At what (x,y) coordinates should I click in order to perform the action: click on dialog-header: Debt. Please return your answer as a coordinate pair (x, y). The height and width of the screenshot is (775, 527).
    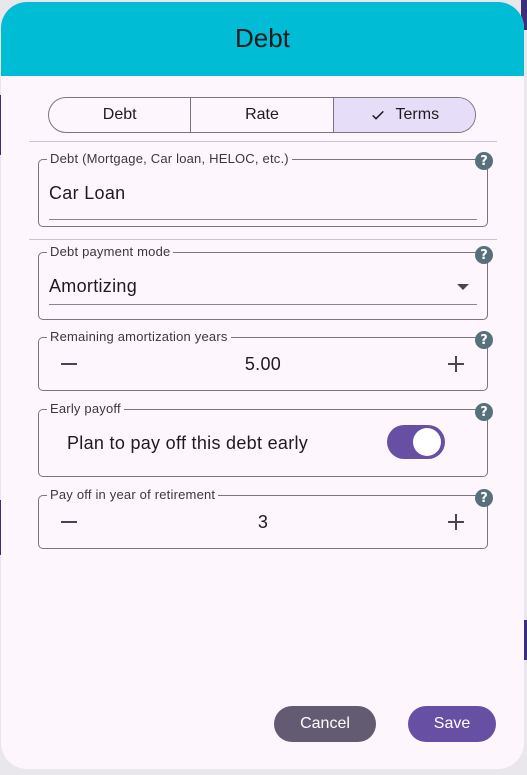
    Looking at the image, I should click on (262, 39).